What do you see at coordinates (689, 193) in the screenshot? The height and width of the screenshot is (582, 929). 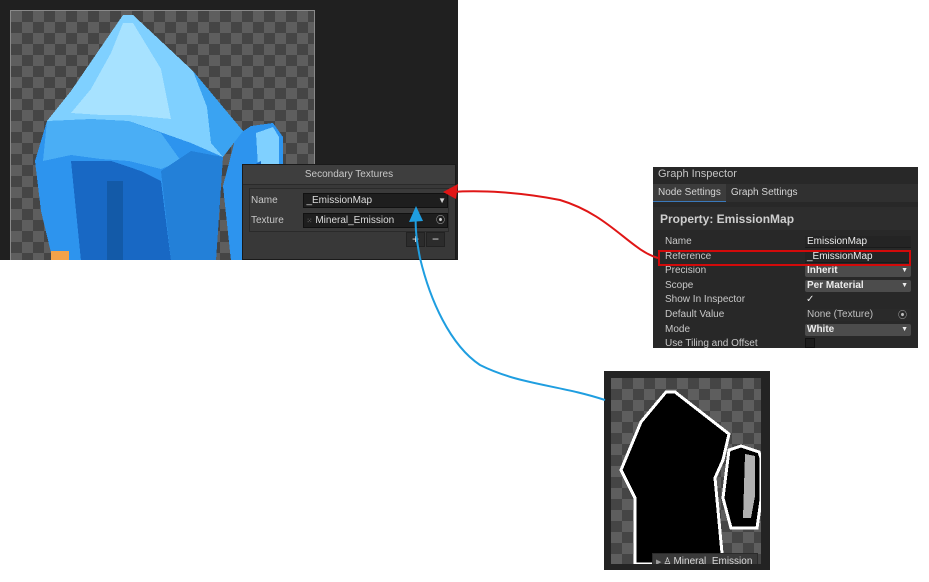 I see `tab-node-settings: Node Settings` at bounding box center [689, 193].